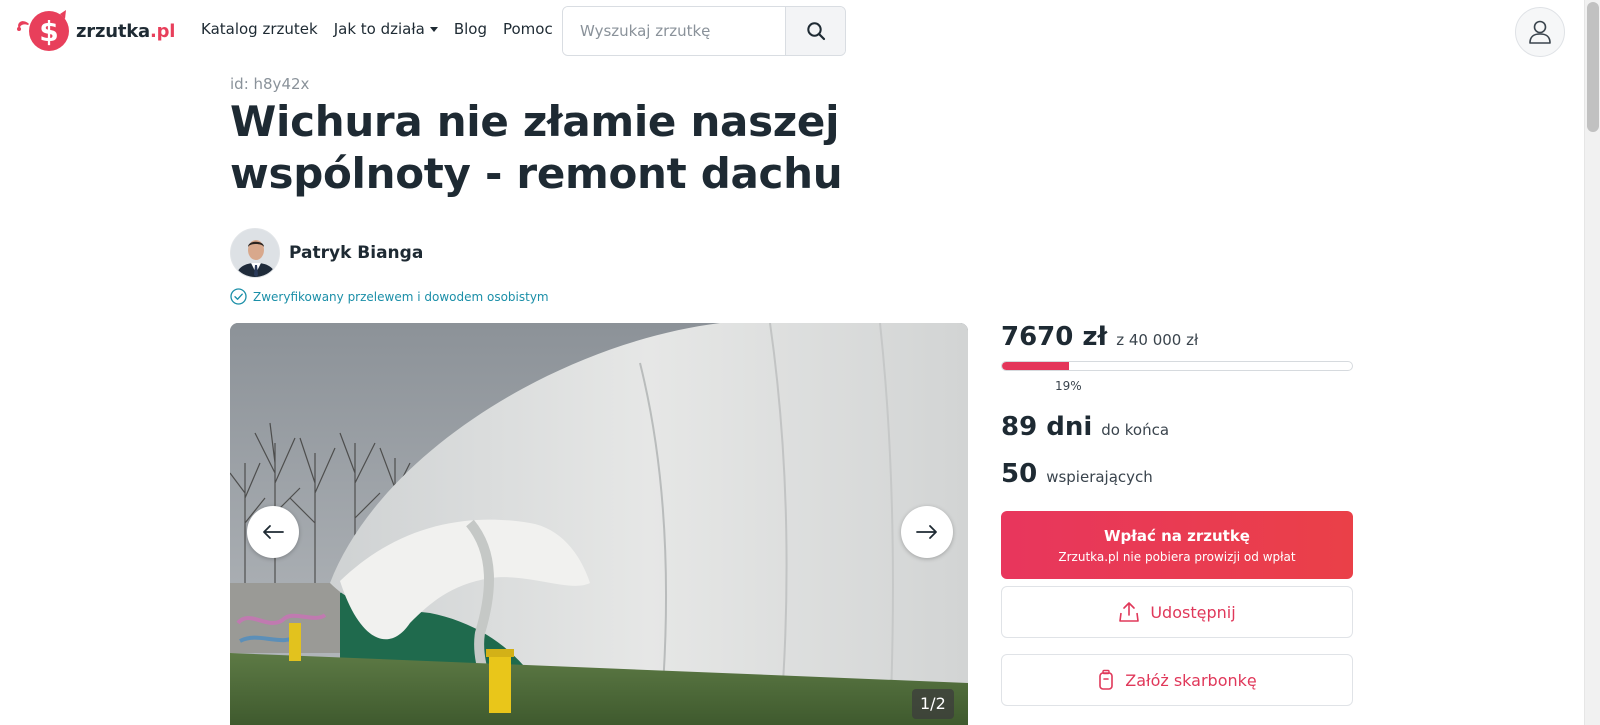 The image size is (1600, 725). I want to click on author-name: Patryk Bianga, so click(356, 253).